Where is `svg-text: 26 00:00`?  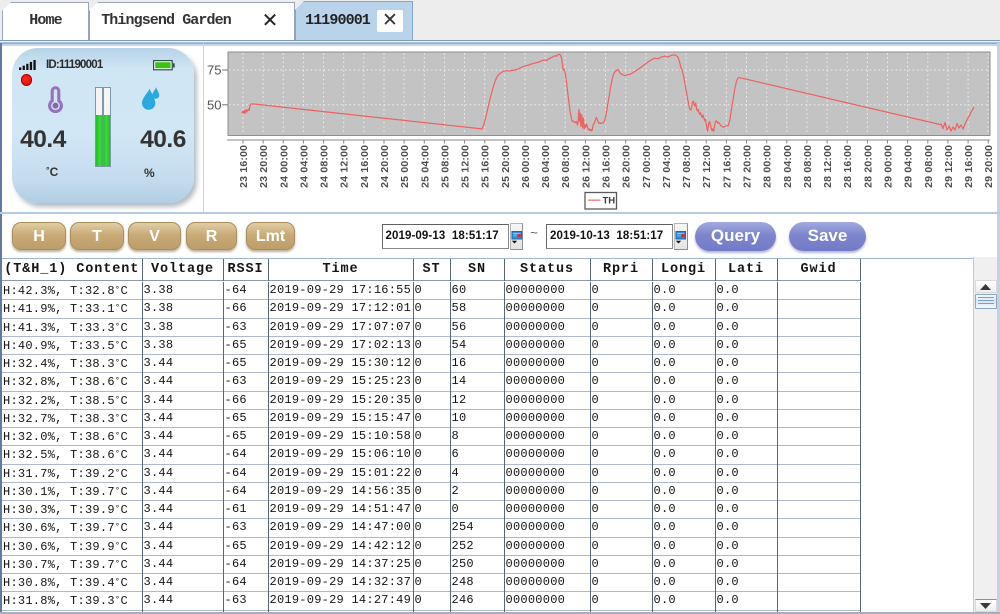 svg-text: 26 00:00 is located at coordinates (526, 166).